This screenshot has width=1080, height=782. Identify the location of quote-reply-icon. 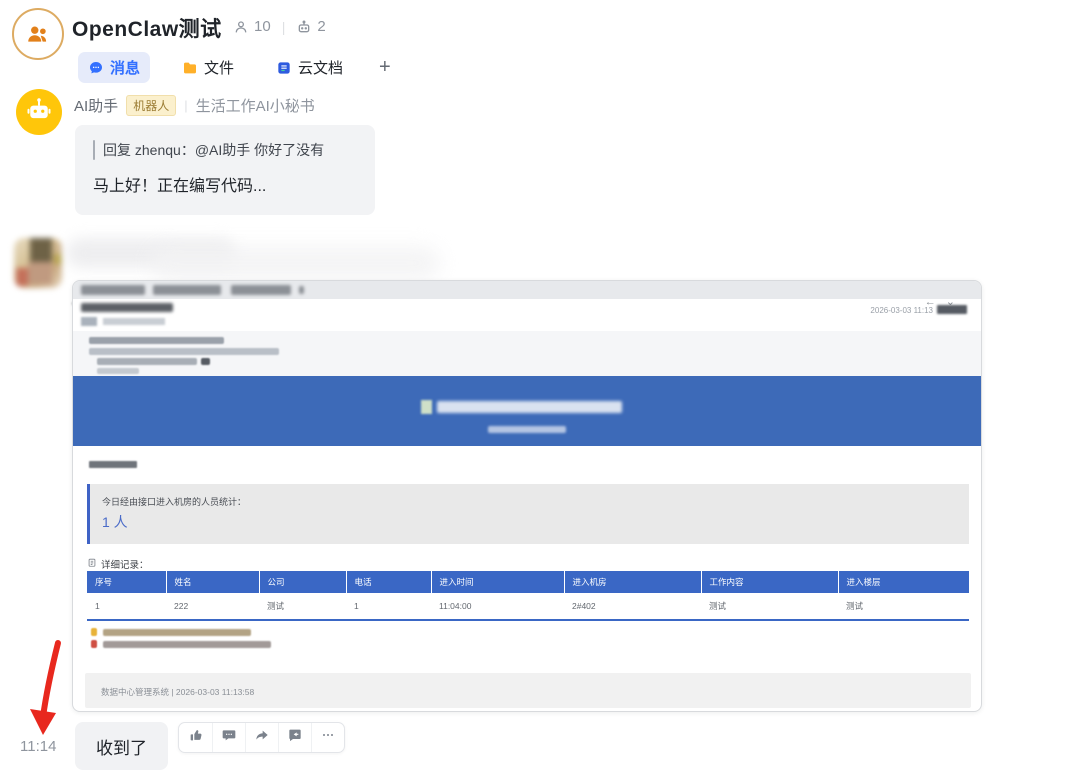
(295, 737).